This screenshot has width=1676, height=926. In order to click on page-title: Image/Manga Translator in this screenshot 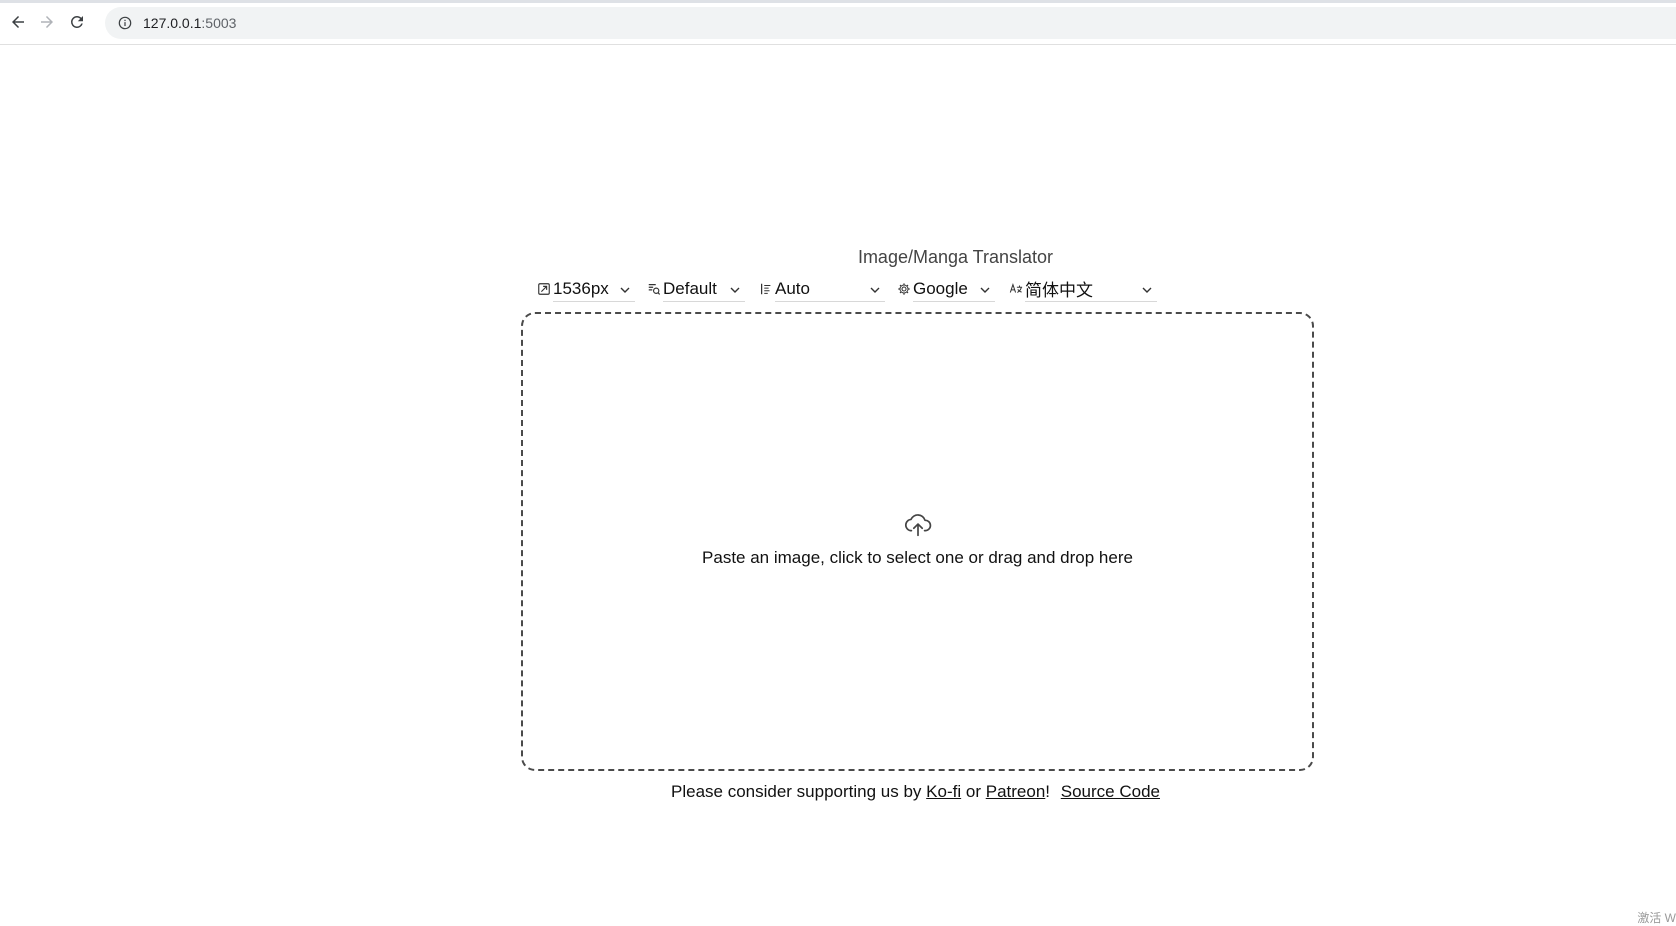, I will do `click(955, 257)`.